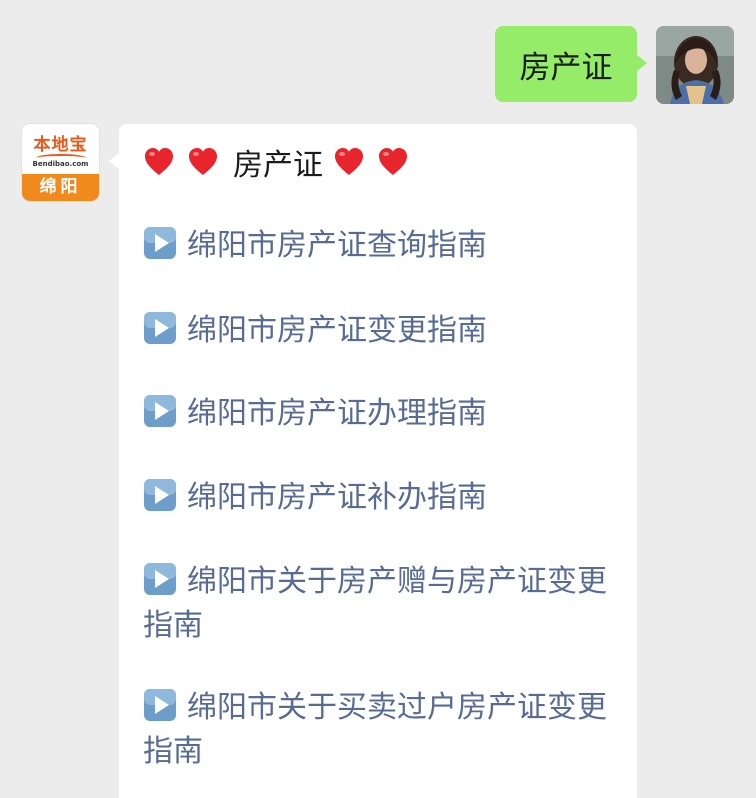 The image size is (756, 798). I want to click on user-avatar-photo, so click(695, 65).